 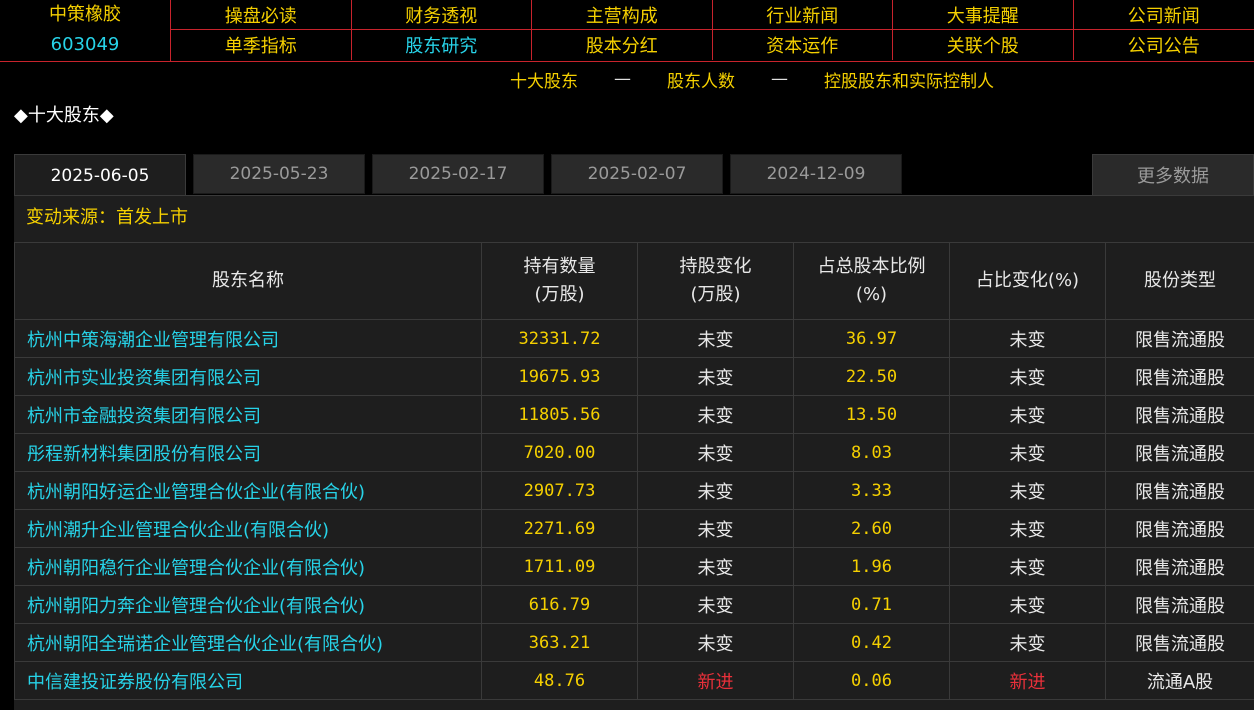 What do you see at coordinates (701, 79) in the screenshot?
I see `subnav-link: 股东人数` at bounding box center [701, 79].